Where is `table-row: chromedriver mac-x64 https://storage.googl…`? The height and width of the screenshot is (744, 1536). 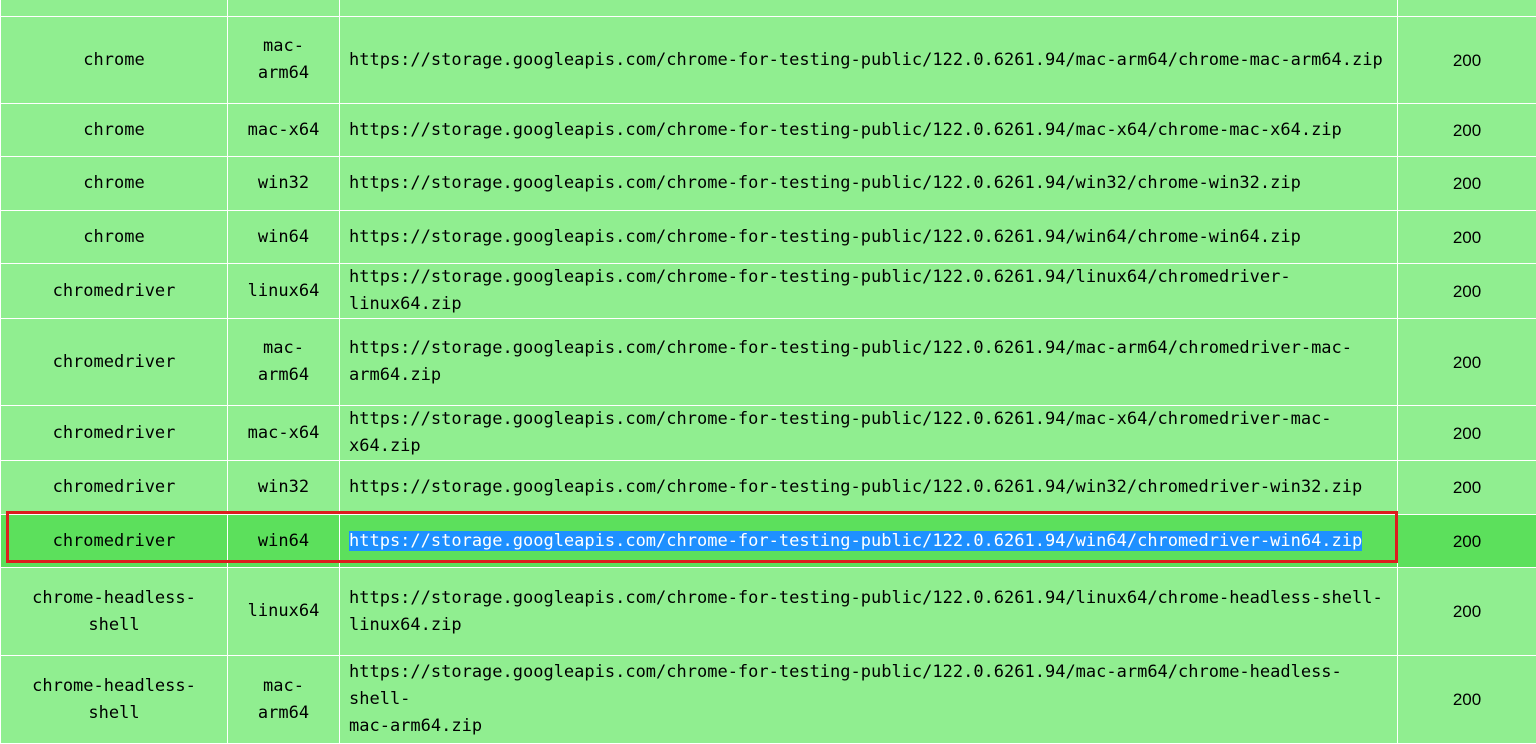 table-row: chromedriver mac-x64 https://storage.googl… is located at coordinates (768, 433).